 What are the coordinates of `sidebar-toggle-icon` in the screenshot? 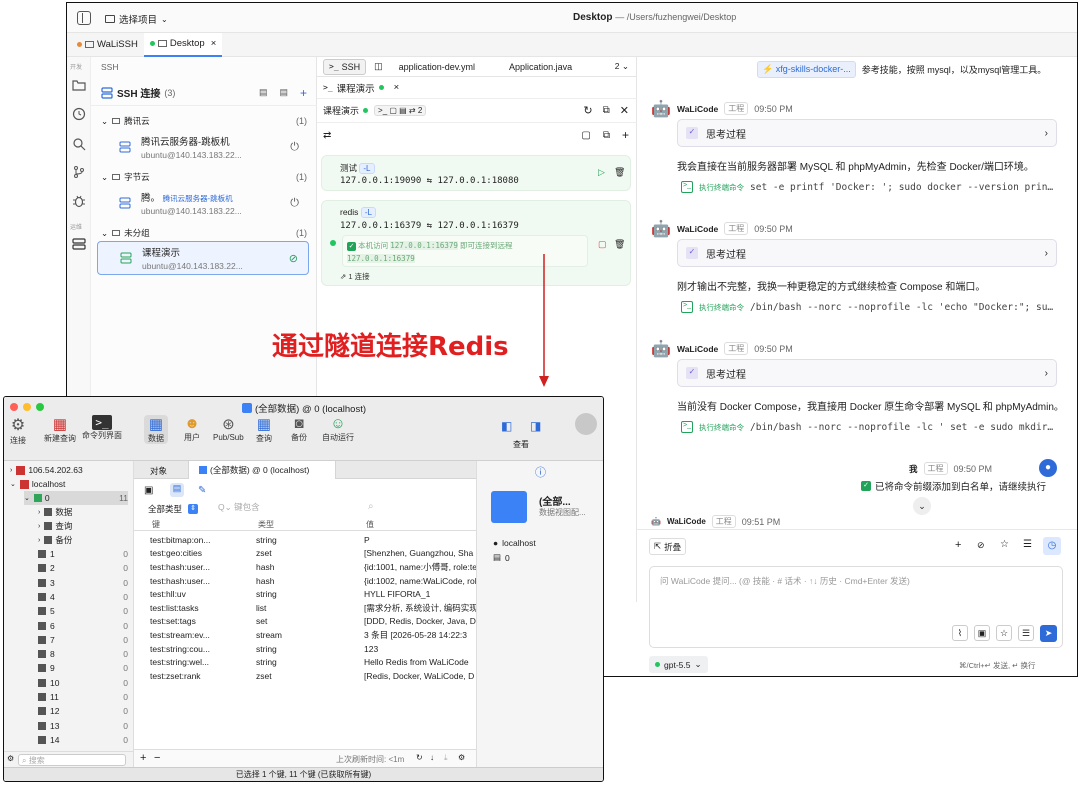 It's located at (84, 18).